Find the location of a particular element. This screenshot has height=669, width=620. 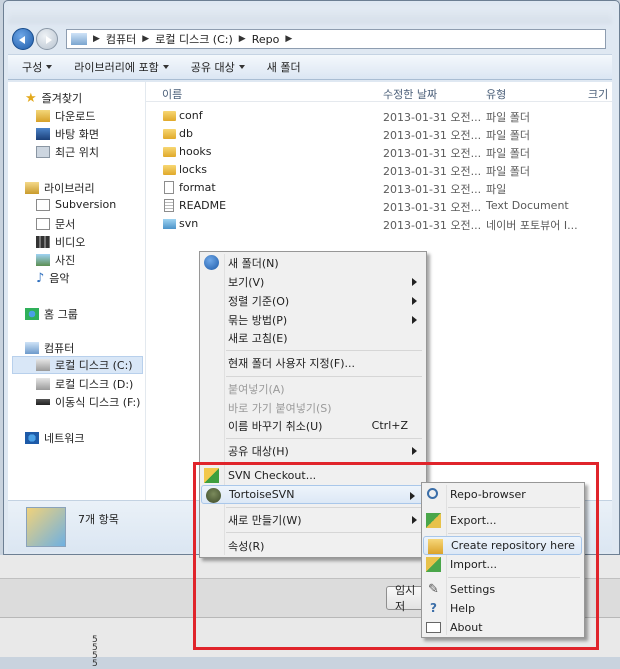

organize-button: 구성 is located at coordinates (37, 67).